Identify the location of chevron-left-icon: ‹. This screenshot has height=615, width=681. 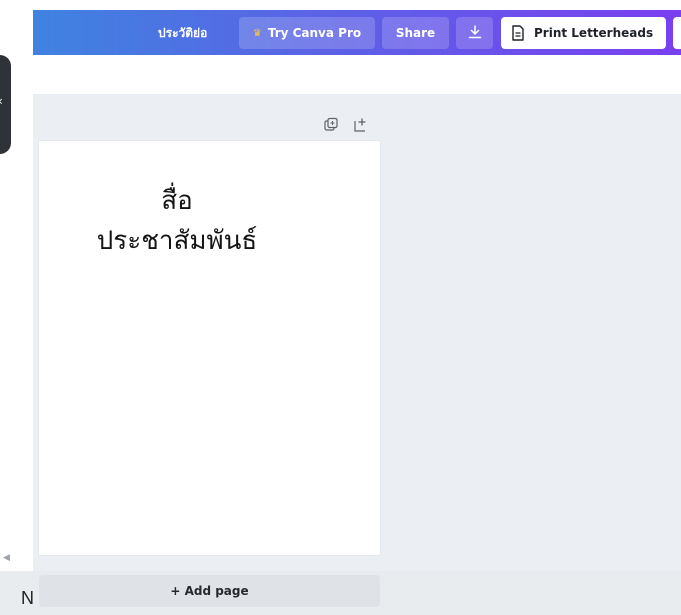
(1, 101).